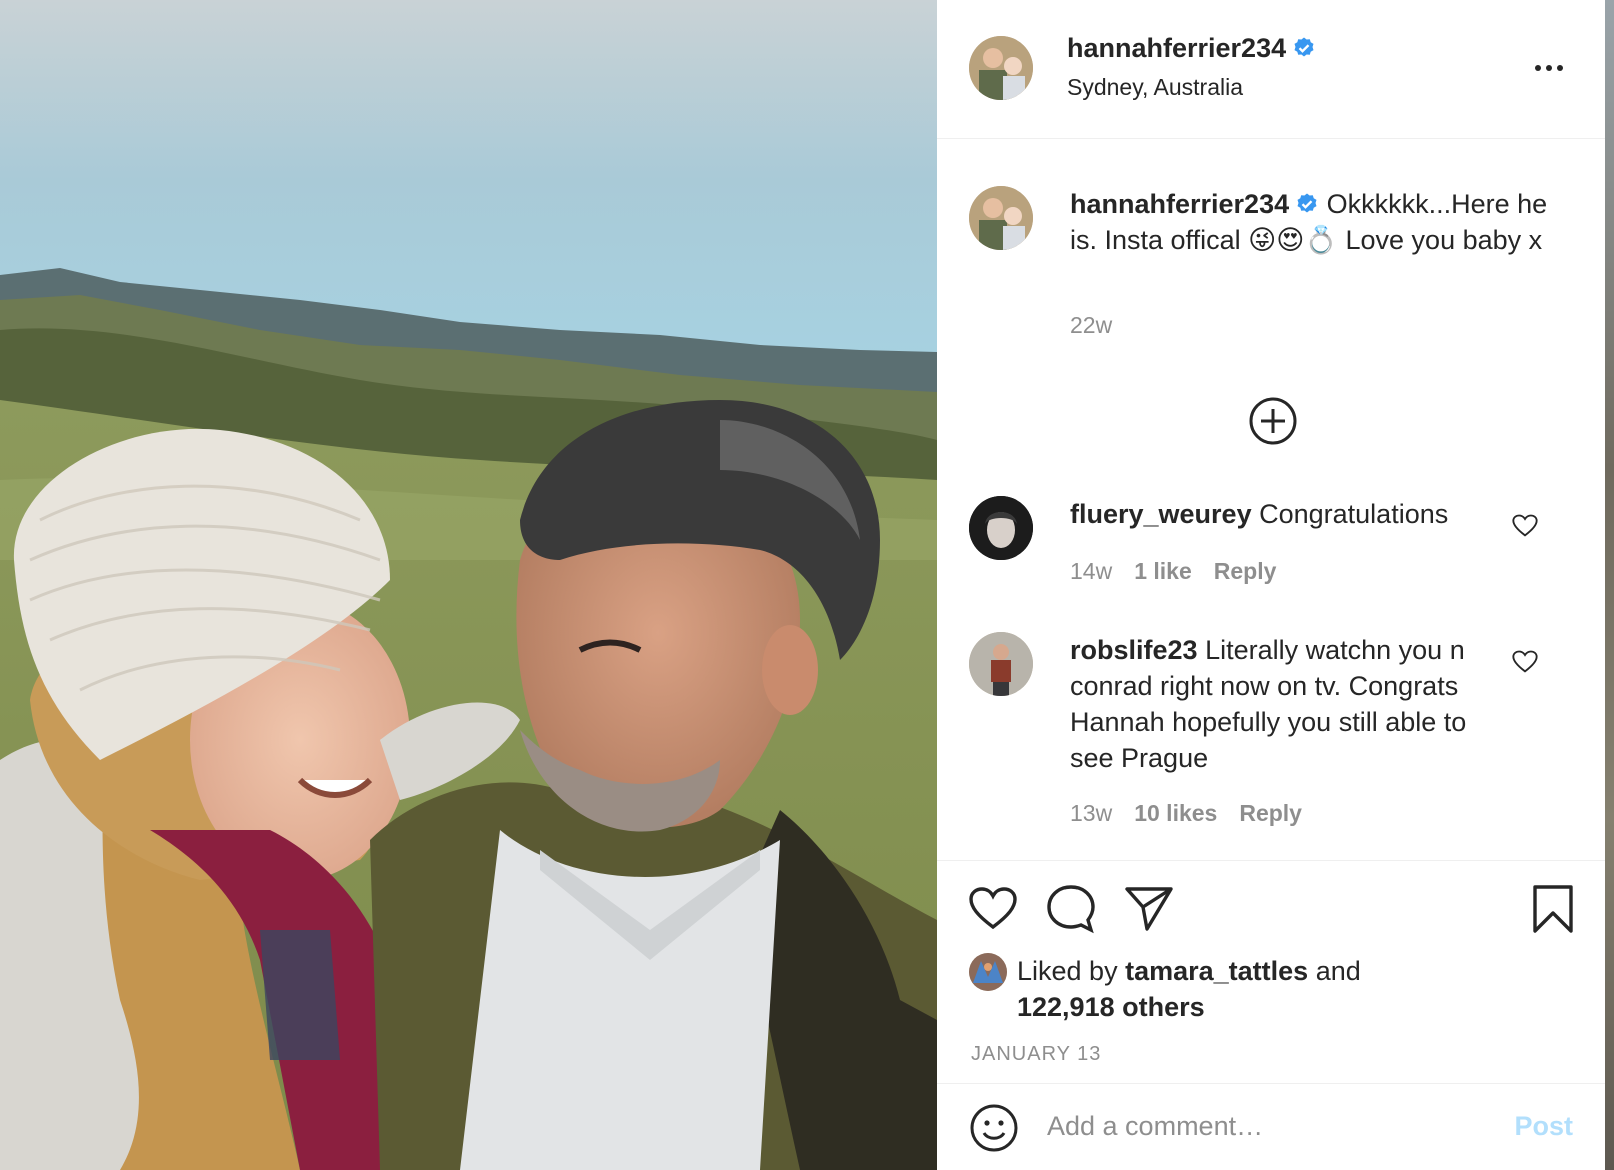 This screenshot has height=1170, width=1614. Describe the element at coordinates (1549, 68) in the screenshot. I see `more-options-icon` at that location.